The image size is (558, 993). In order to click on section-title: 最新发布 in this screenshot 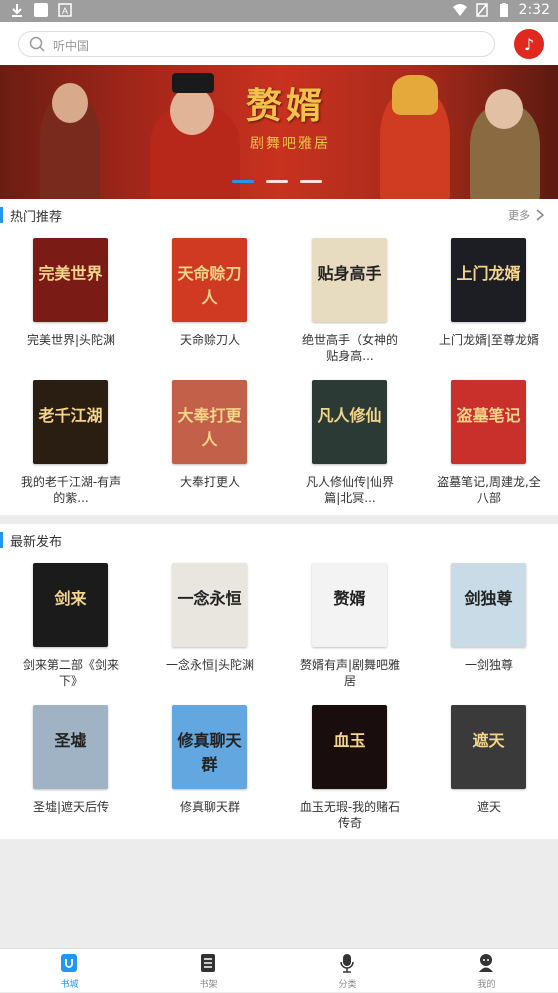, I will do `click(36, 542)`.